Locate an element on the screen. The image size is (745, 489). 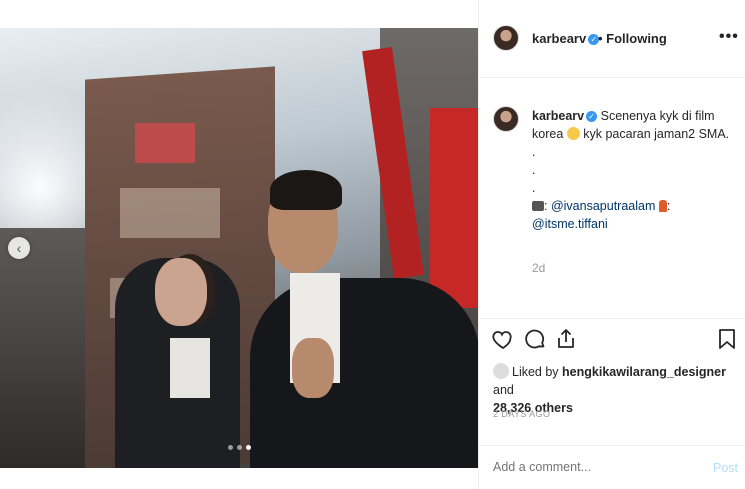
red-vertical-sign is located at coordinates (454, 208).